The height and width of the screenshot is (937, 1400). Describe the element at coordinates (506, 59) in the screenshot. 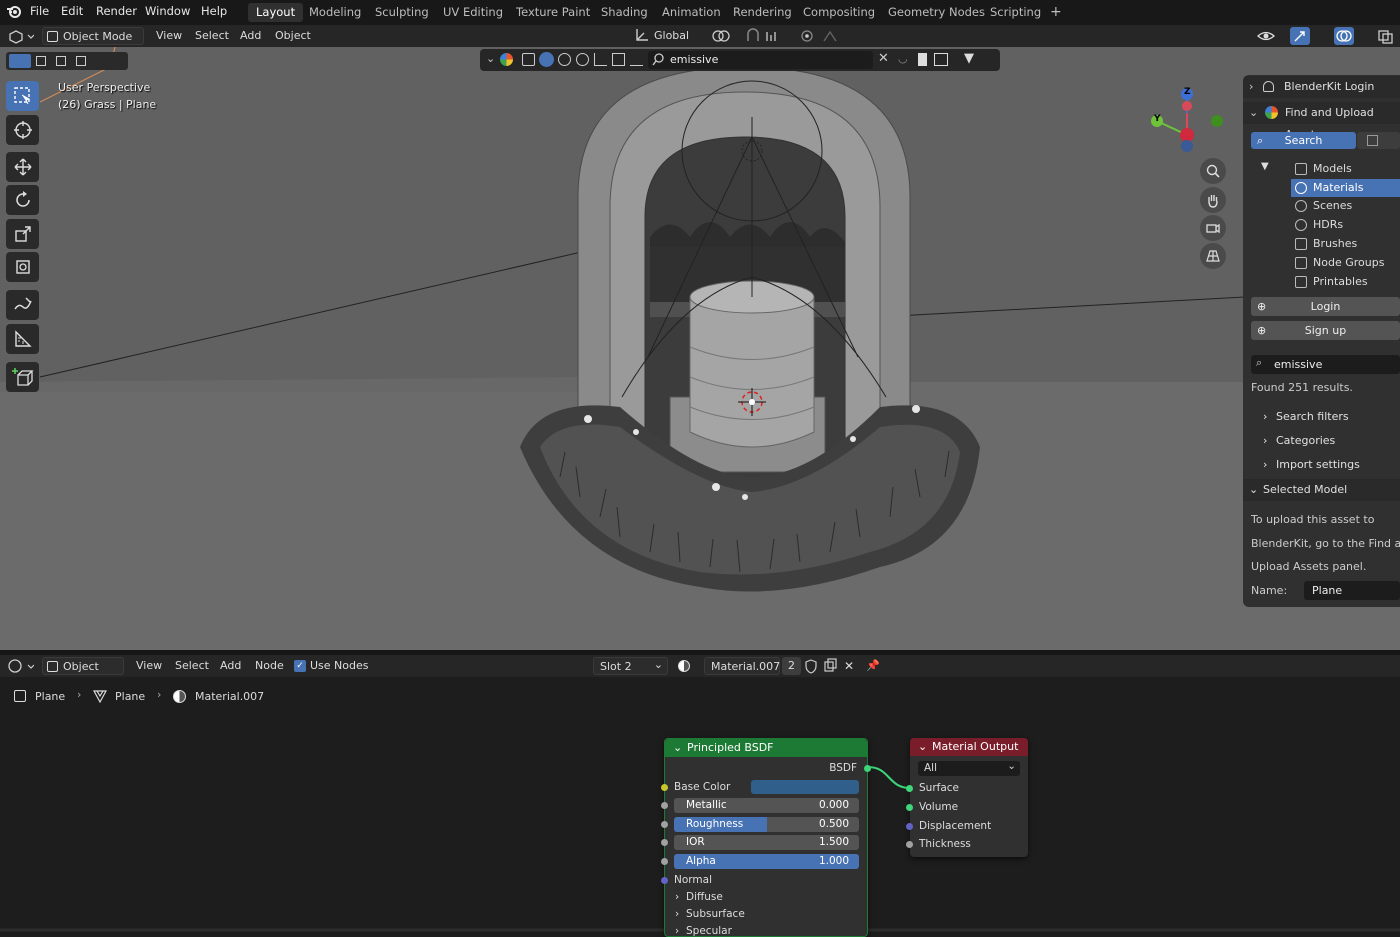

I see `blenderkit-logo-icon` at that location.